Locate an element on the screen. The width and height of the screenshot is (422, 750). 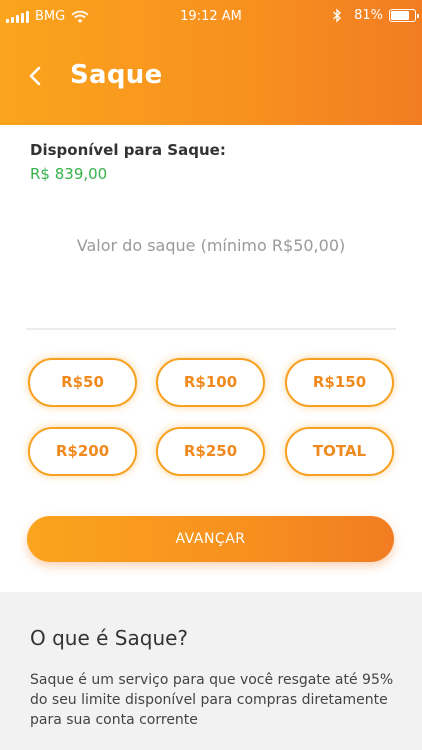
quick-amount-200-button: R$200 is located at coordinates (82, 451).